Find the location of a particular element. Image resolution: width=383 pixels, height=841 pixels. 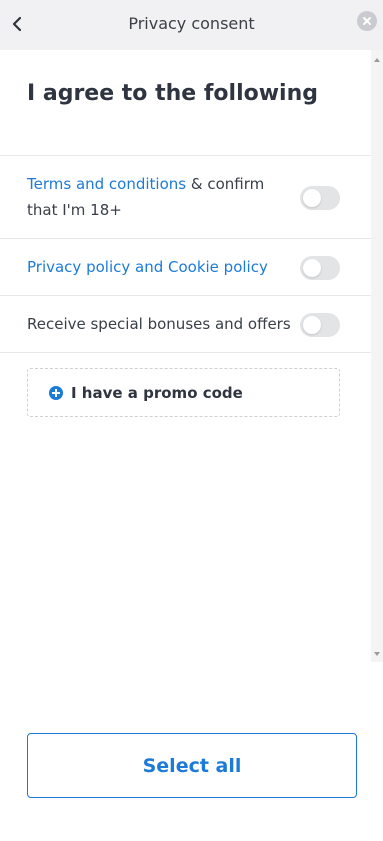

scroll-down-arrow is located at coordinates (377, 654).